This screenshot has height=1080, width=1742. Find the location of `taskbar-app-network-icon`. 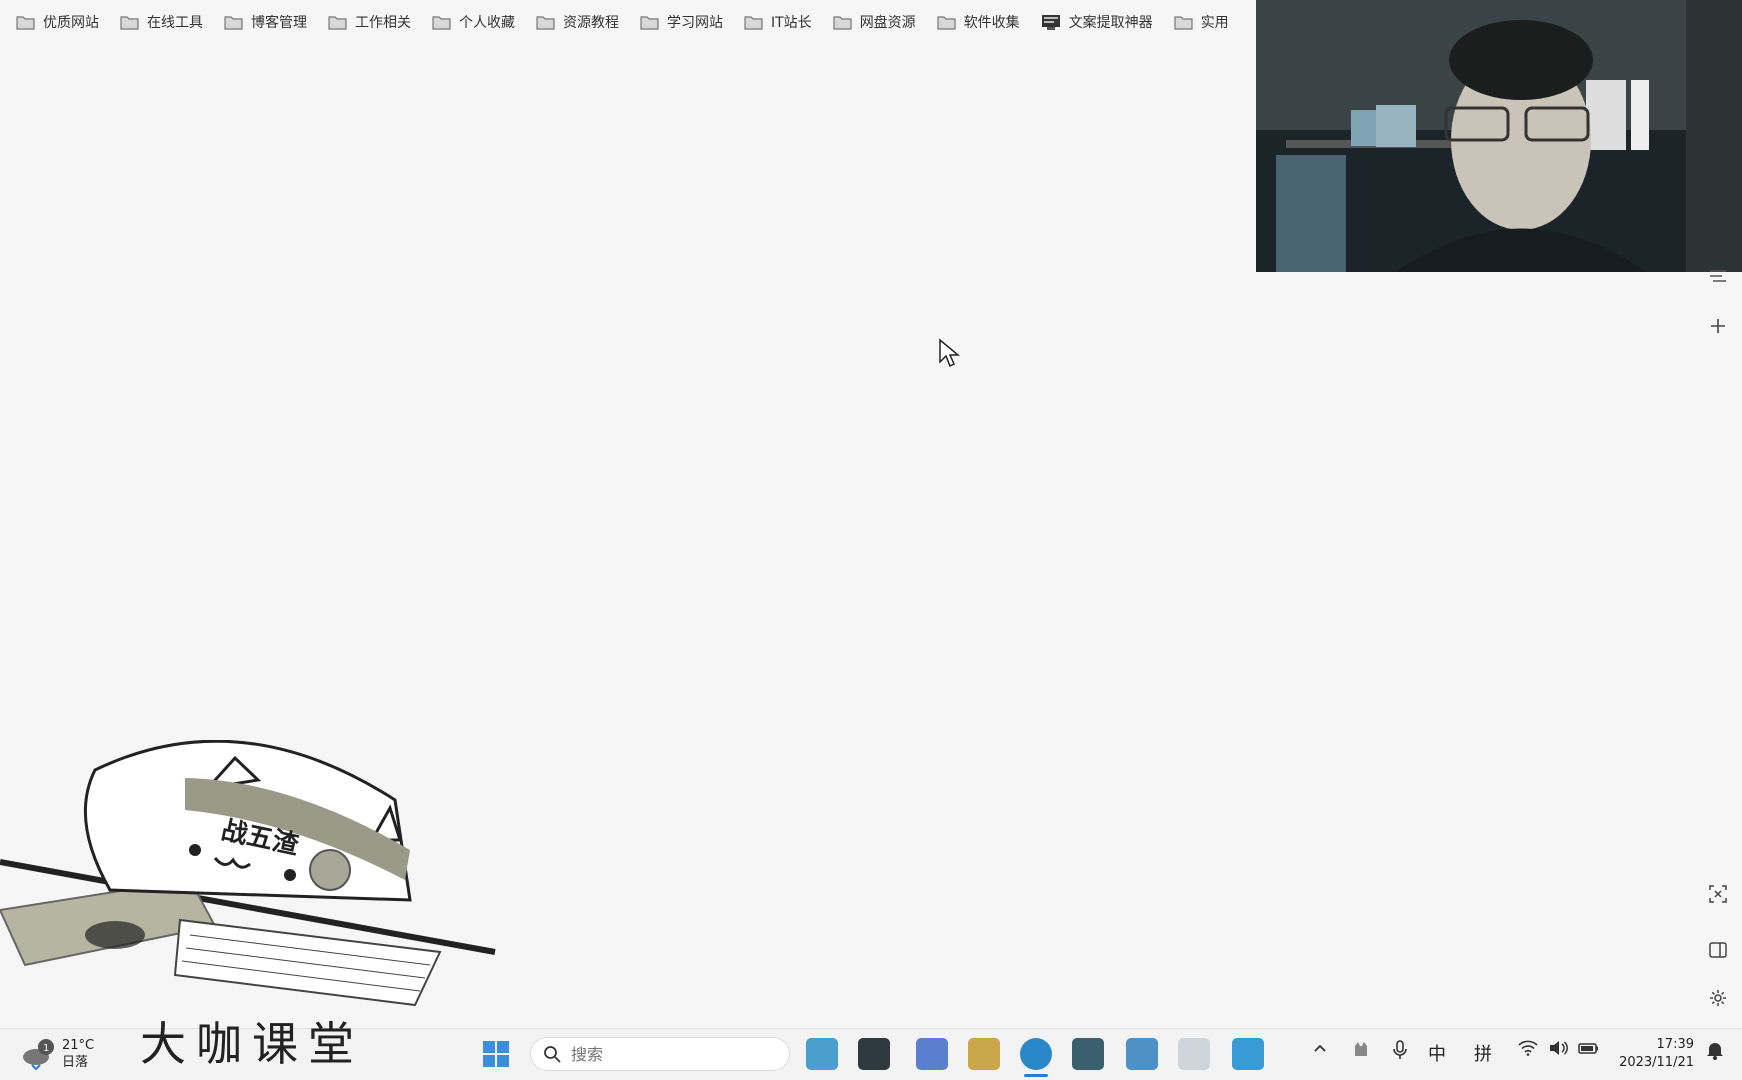

taskbar-app-network-icon is located at coordinates (1194, 1054).